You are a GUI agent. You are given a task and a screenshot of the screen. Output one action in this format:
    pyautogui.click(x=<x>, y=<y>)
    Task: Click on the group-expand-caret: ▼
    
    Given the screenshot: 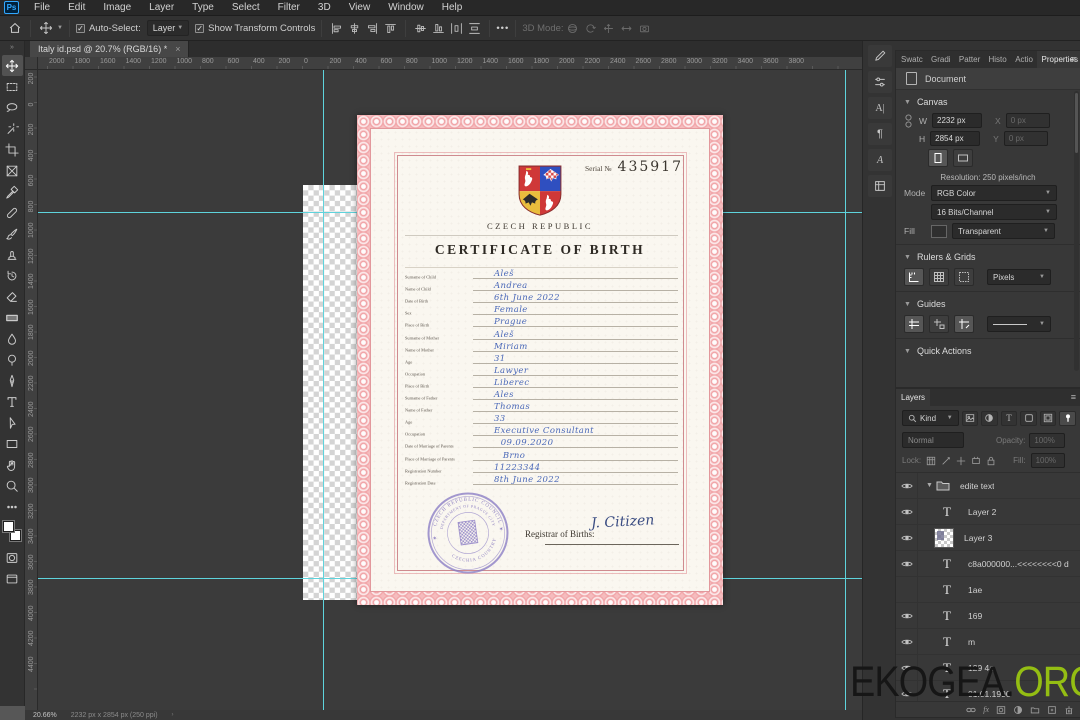 What is the action you would take?
    pyautogui.click(x=929, y=485)
    